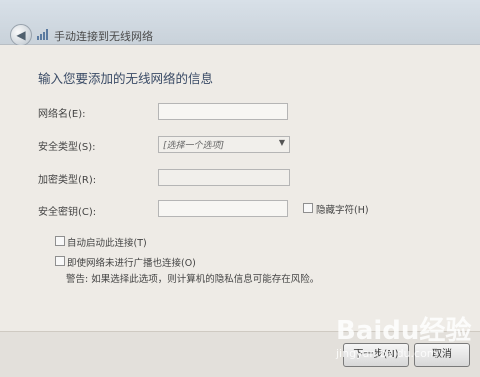 The width and height of the screenshot is (480, 377). What do you see at coordinates (308, 208) in the screenshot?
I see `hide-characters-checkbox` at bounding box center [308, 208].